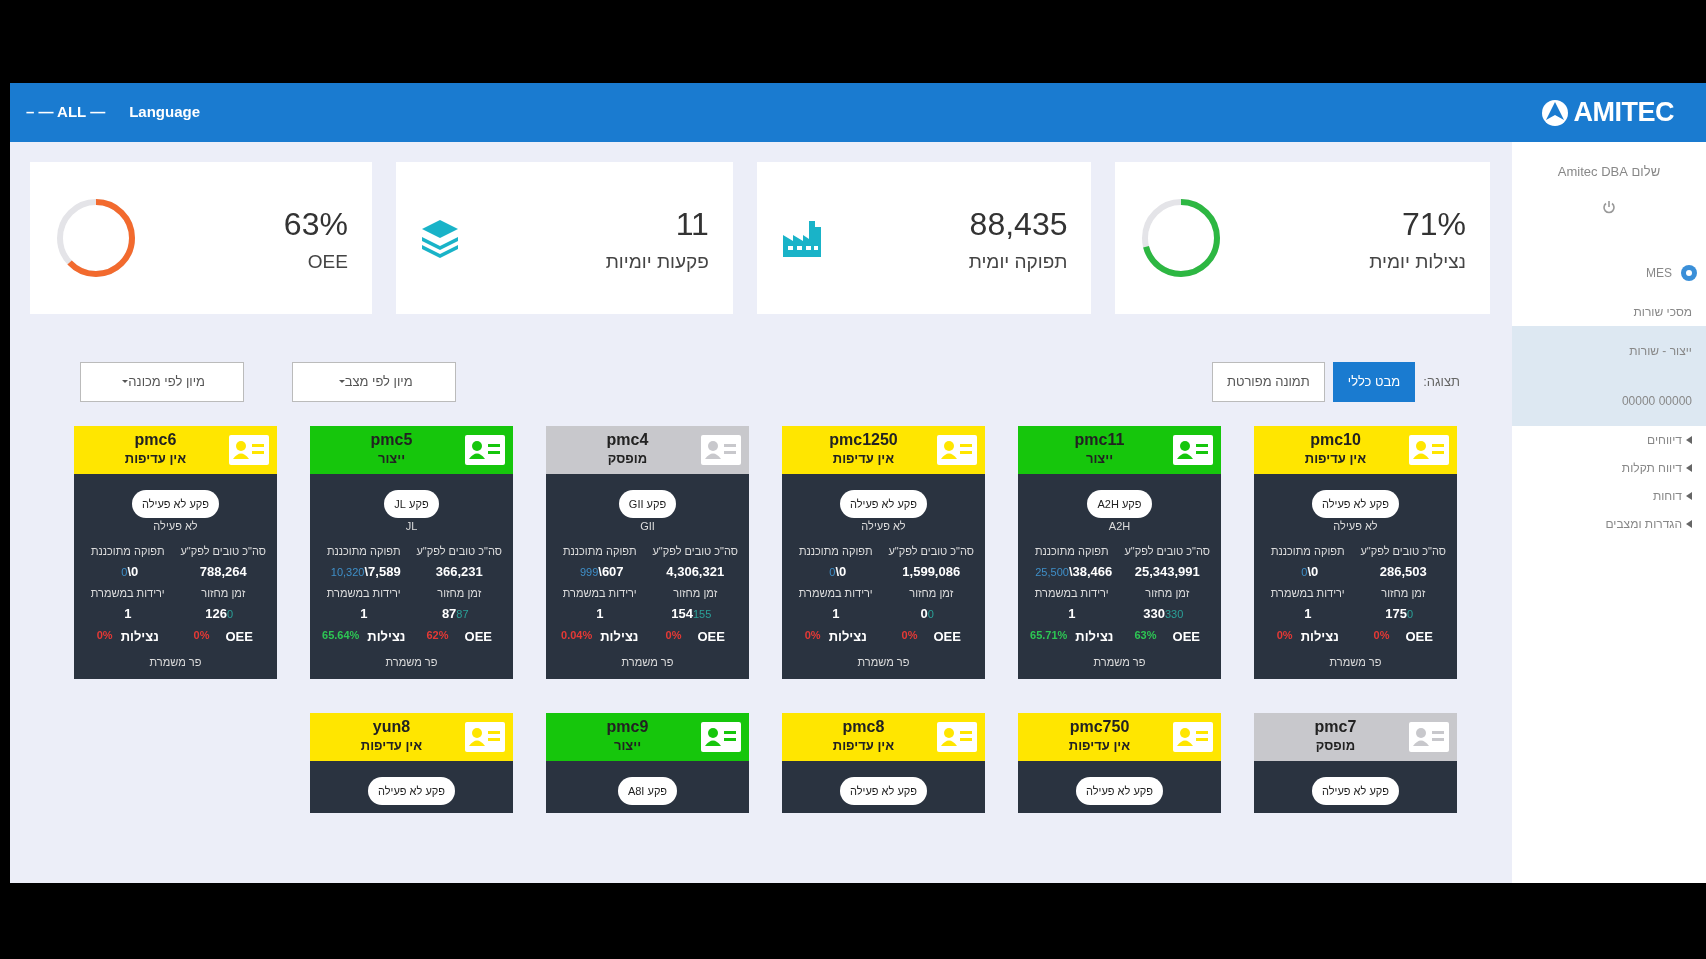 This screenshot has height=959, width=1706. What do you see at coordinates (165, 112) in the screenshot?
I see `language-menu: Language` at bounding box center [165, 112].